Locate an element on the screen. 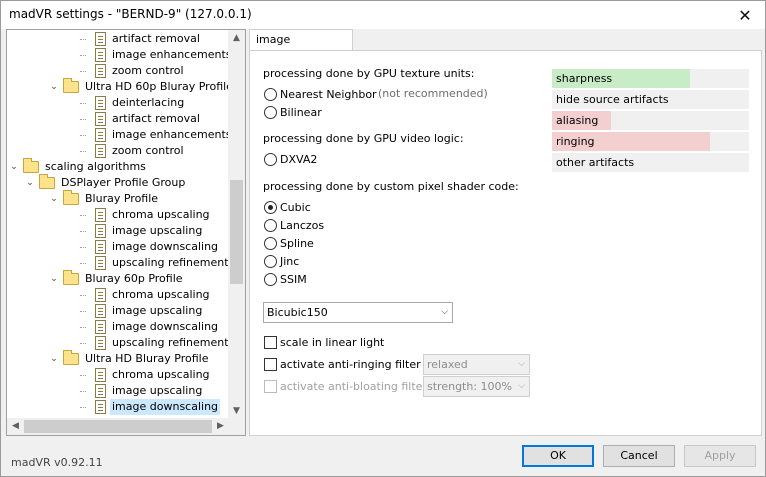  filter-select: Bicubic150 ⌵ is located at coordinates (358, 312).